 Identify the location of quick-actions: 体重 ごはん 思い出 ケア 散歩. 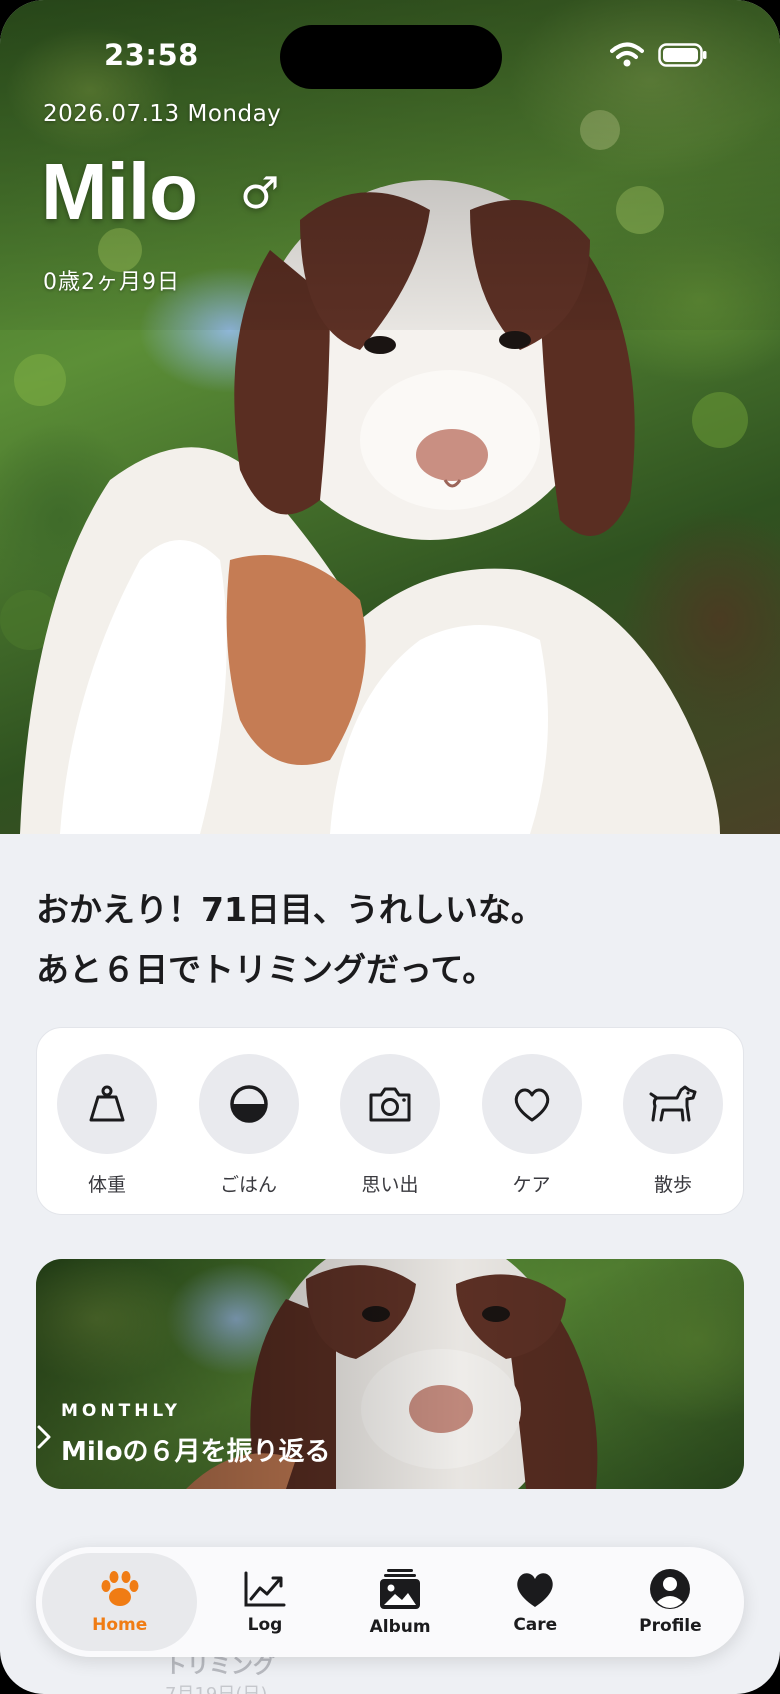
(390, 1121).